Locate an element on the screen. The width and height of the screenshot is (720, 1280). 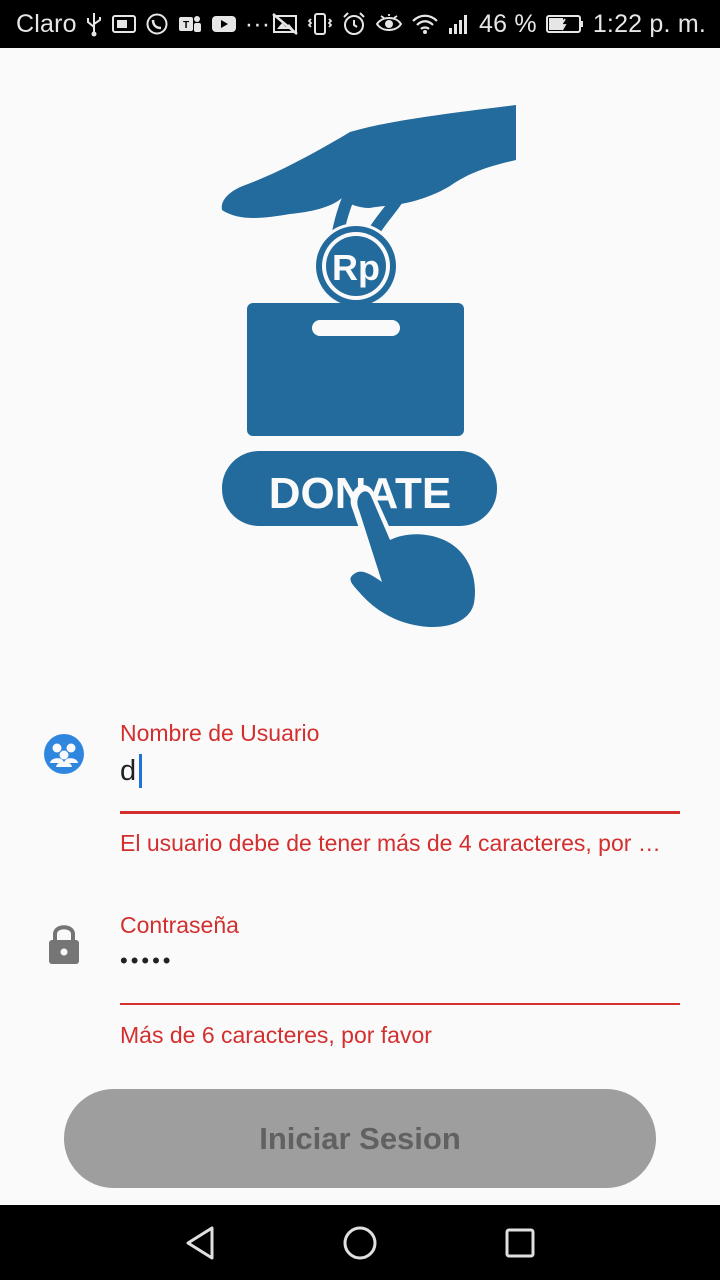
password-label: Contraseña is located at coordinates (179, 925).